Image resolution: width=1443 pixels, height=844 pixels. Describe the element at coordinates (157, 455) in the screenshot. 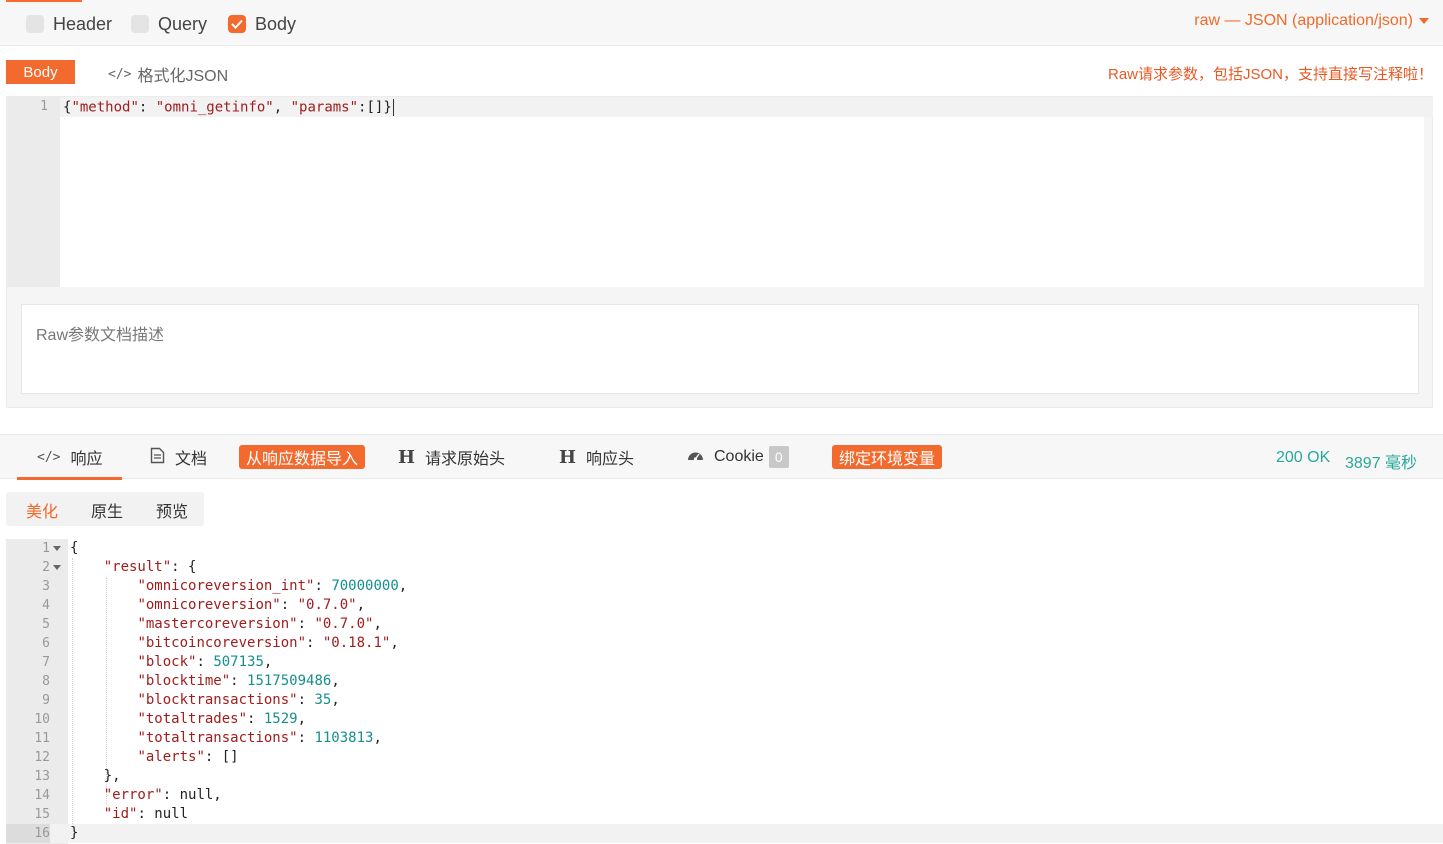

I see `document-svg` at that location.